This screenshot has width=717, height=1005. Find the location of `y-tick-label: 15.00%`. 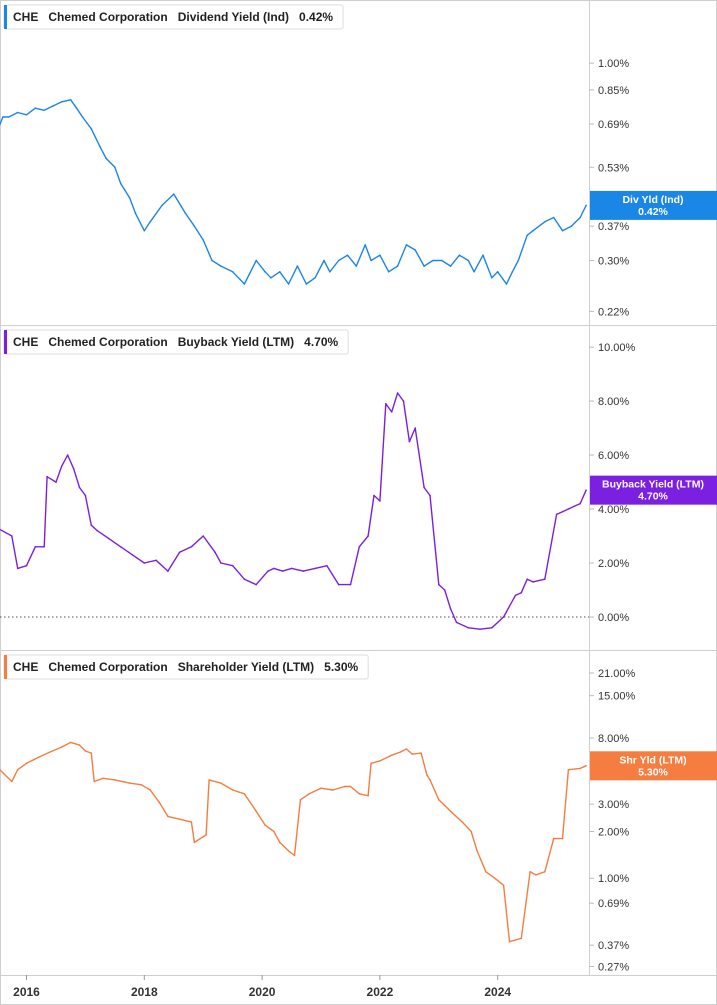

y-tick-label: 15.00% is located at coordinates (617, 697).